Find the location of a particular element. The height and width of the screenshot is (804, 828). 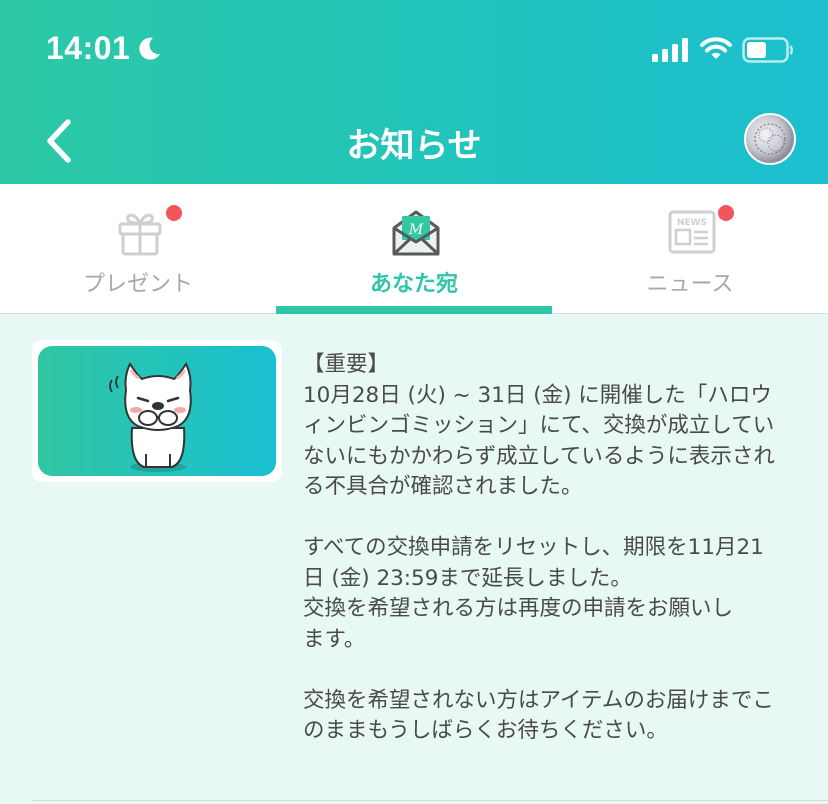

bulldog-illustration is located at coordinates (150, 417).